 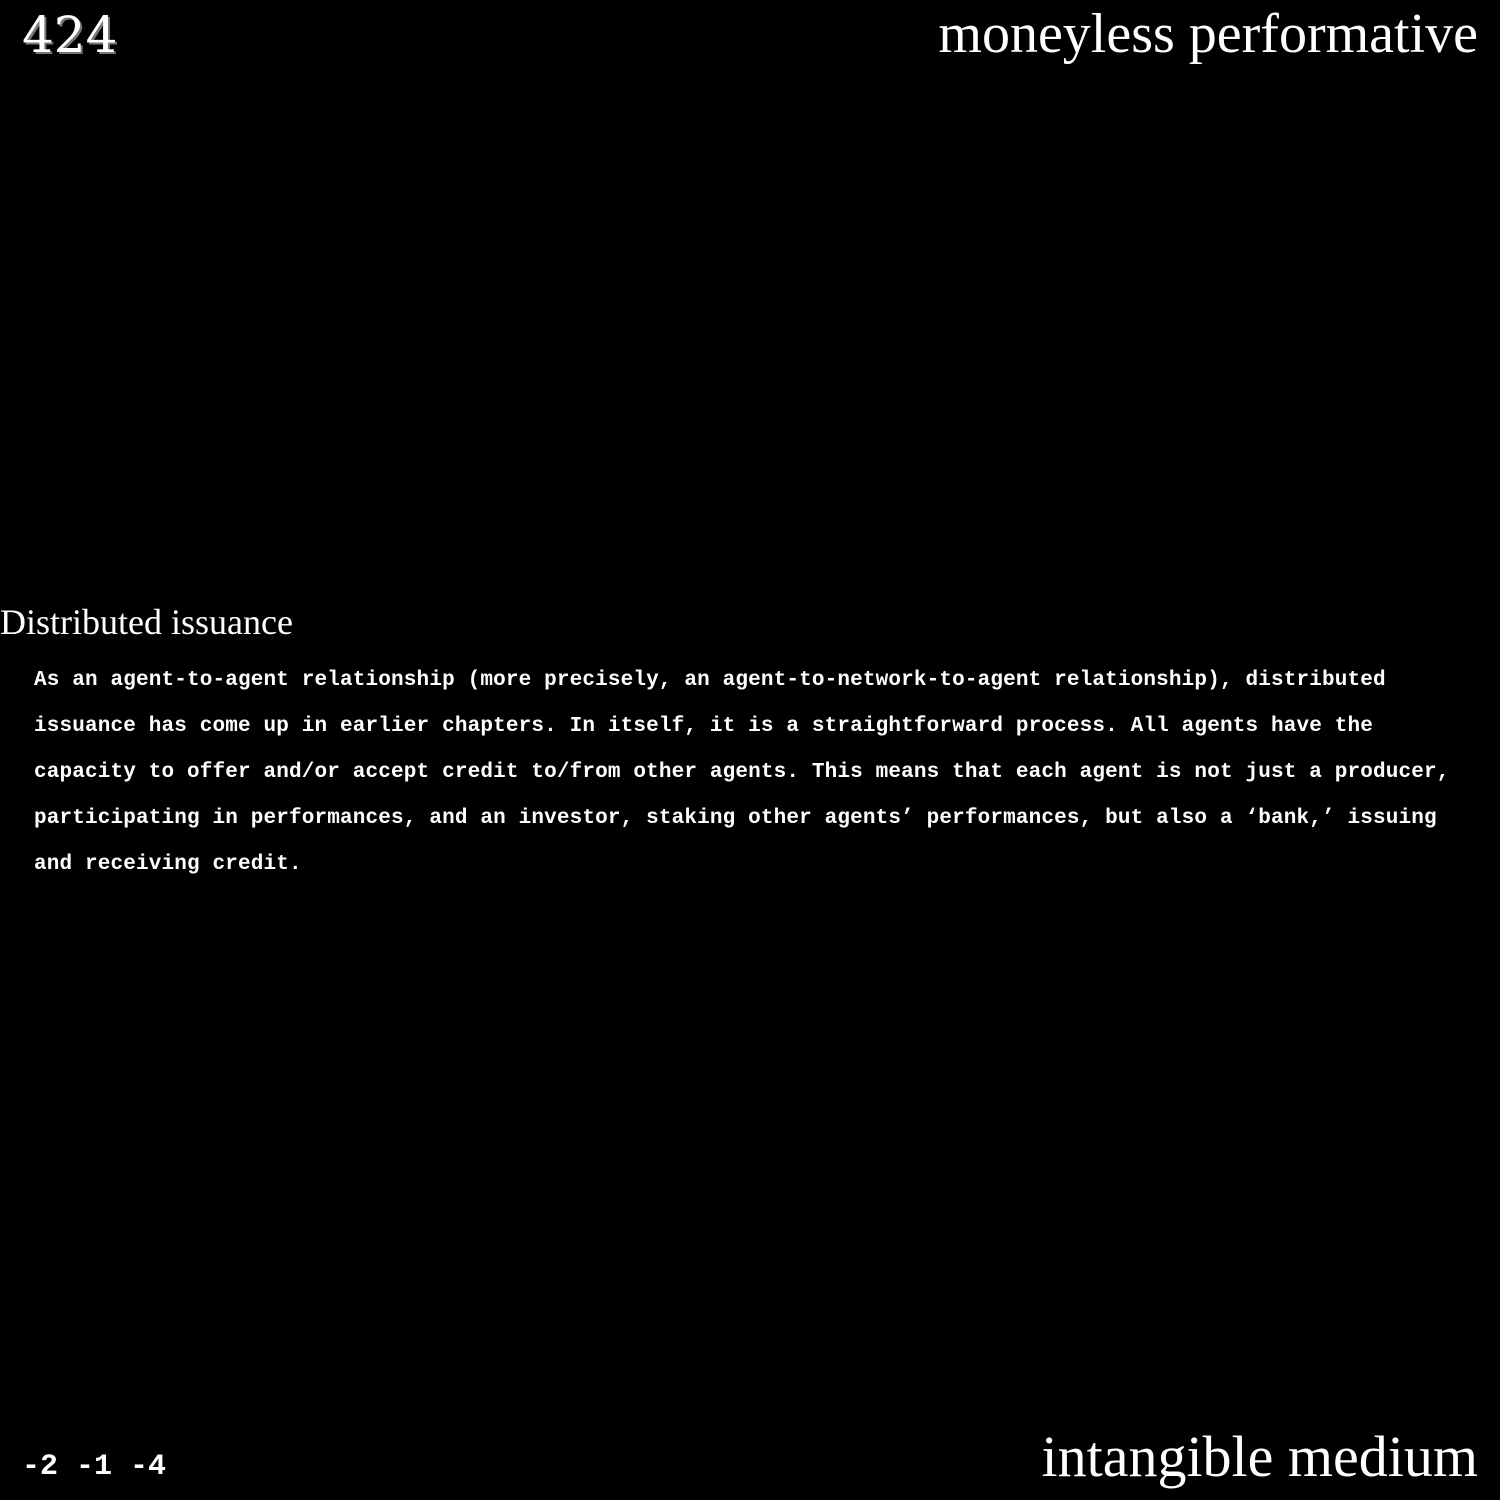 What do you see at coordinates (1259, 1456) in the screenshot?
I see `footer-title: intangible medium` at bounding box center [1259, 1456].